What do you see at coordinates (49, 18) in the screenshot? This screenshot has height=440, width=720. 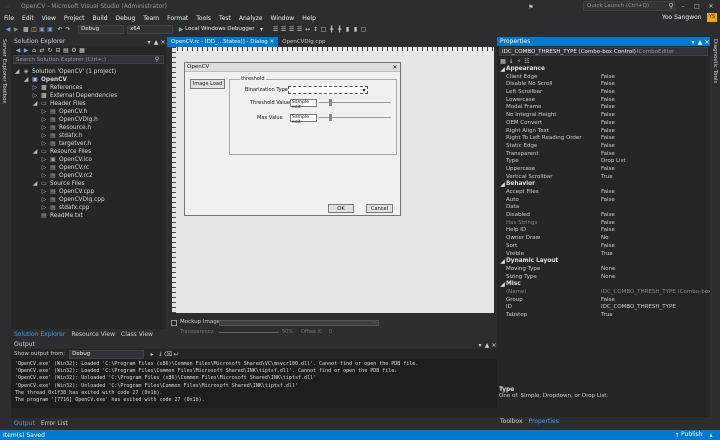 I see `menu-view: View` at bounding box center [49, 18].